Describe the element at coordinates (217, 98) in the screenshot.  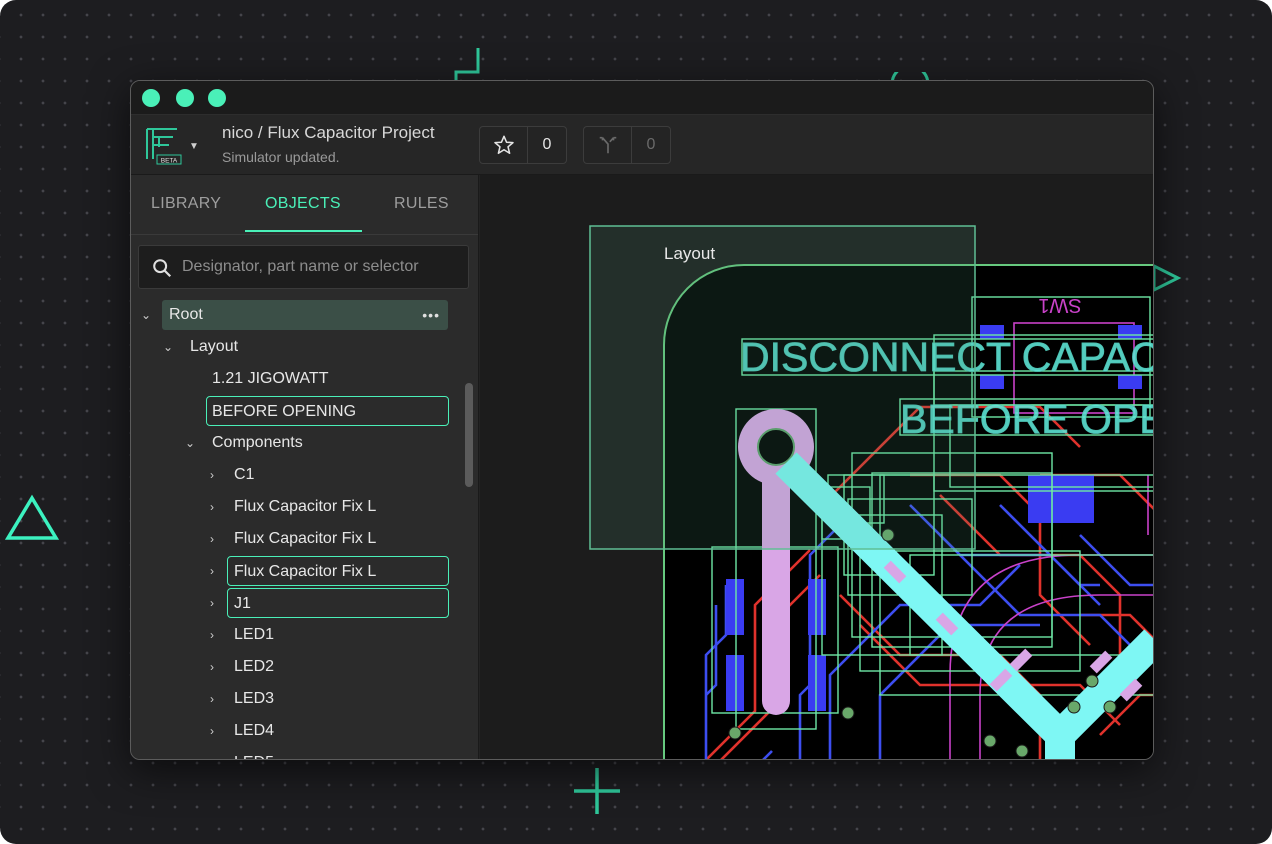
I see `window-maximize-dot` at that location.